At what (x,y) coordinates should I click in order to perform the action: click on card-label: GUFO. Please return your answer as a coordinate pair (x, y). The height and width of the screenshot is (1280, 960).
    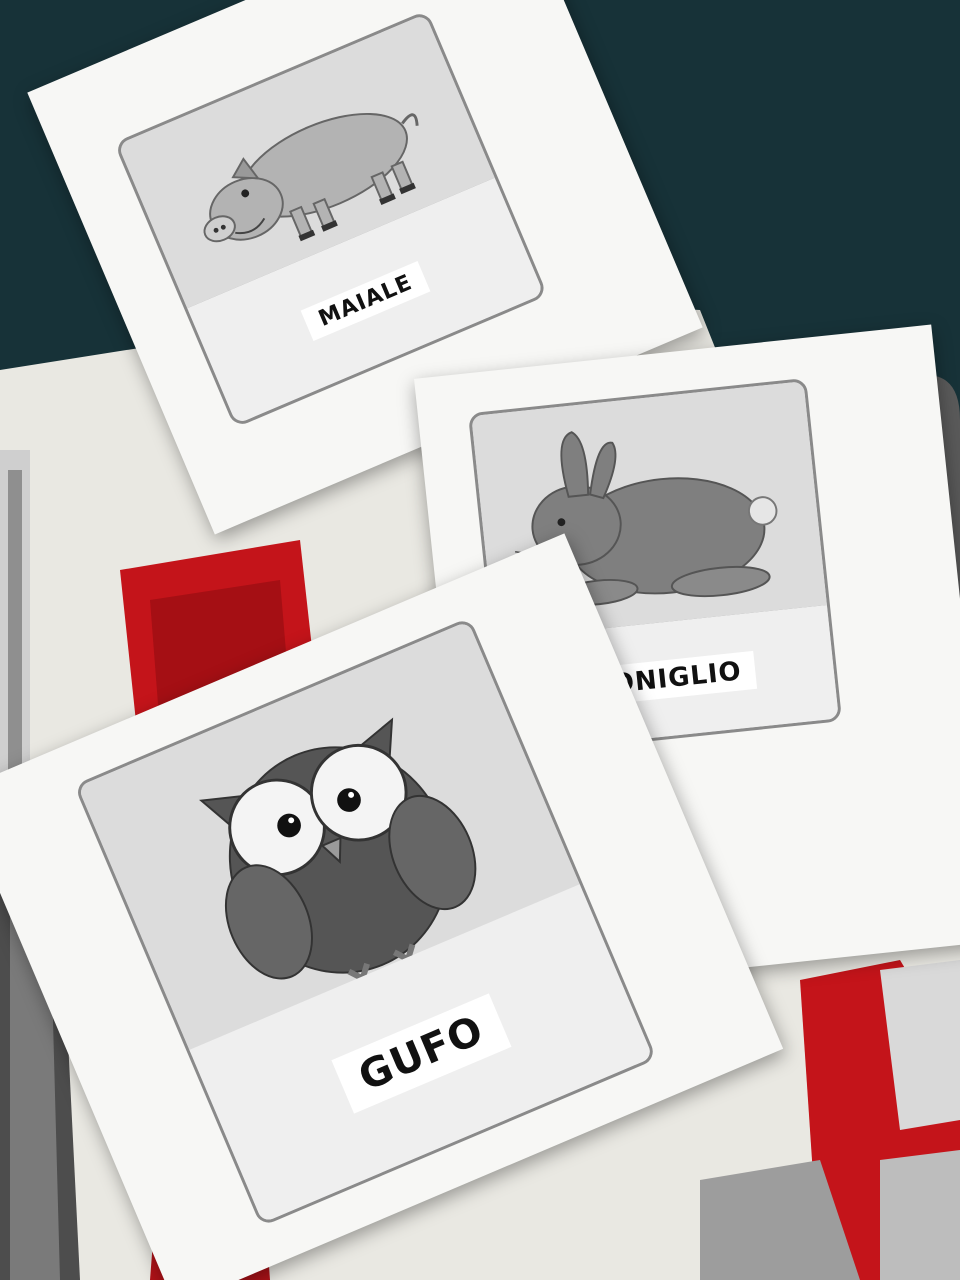
    Looking at the image, I should click on (421, 1053).